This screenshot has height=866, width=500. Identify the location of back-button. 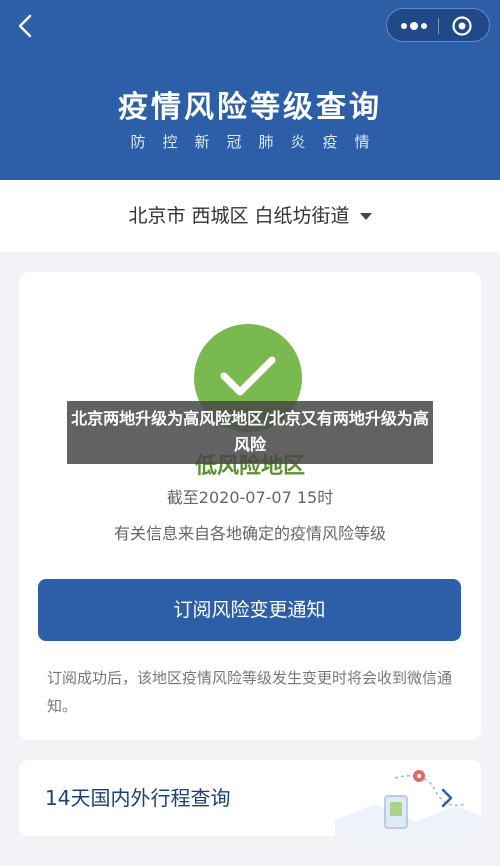
(26, 26).